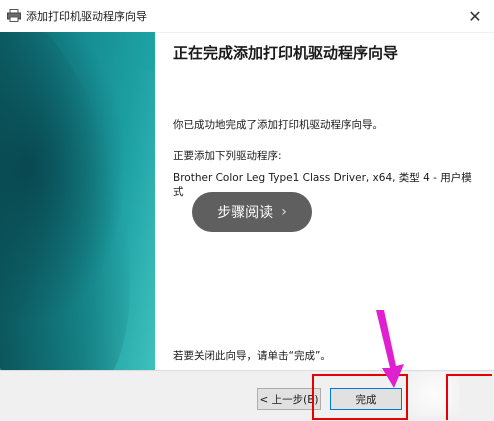 The image size is (494, 421). I want to click on step-read-overlay: 步骤阅读 ›, so click(252, 212).